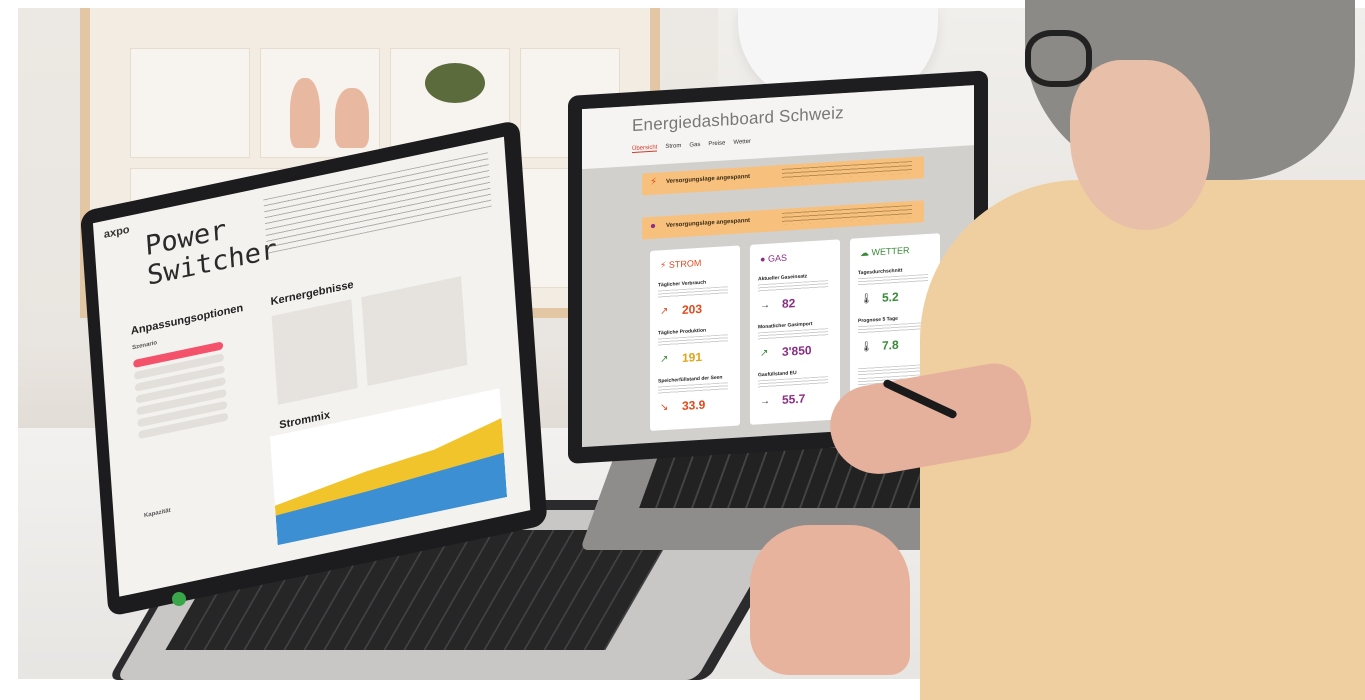  I want to click on capacity-label: Kapazität, so click(157, 513).